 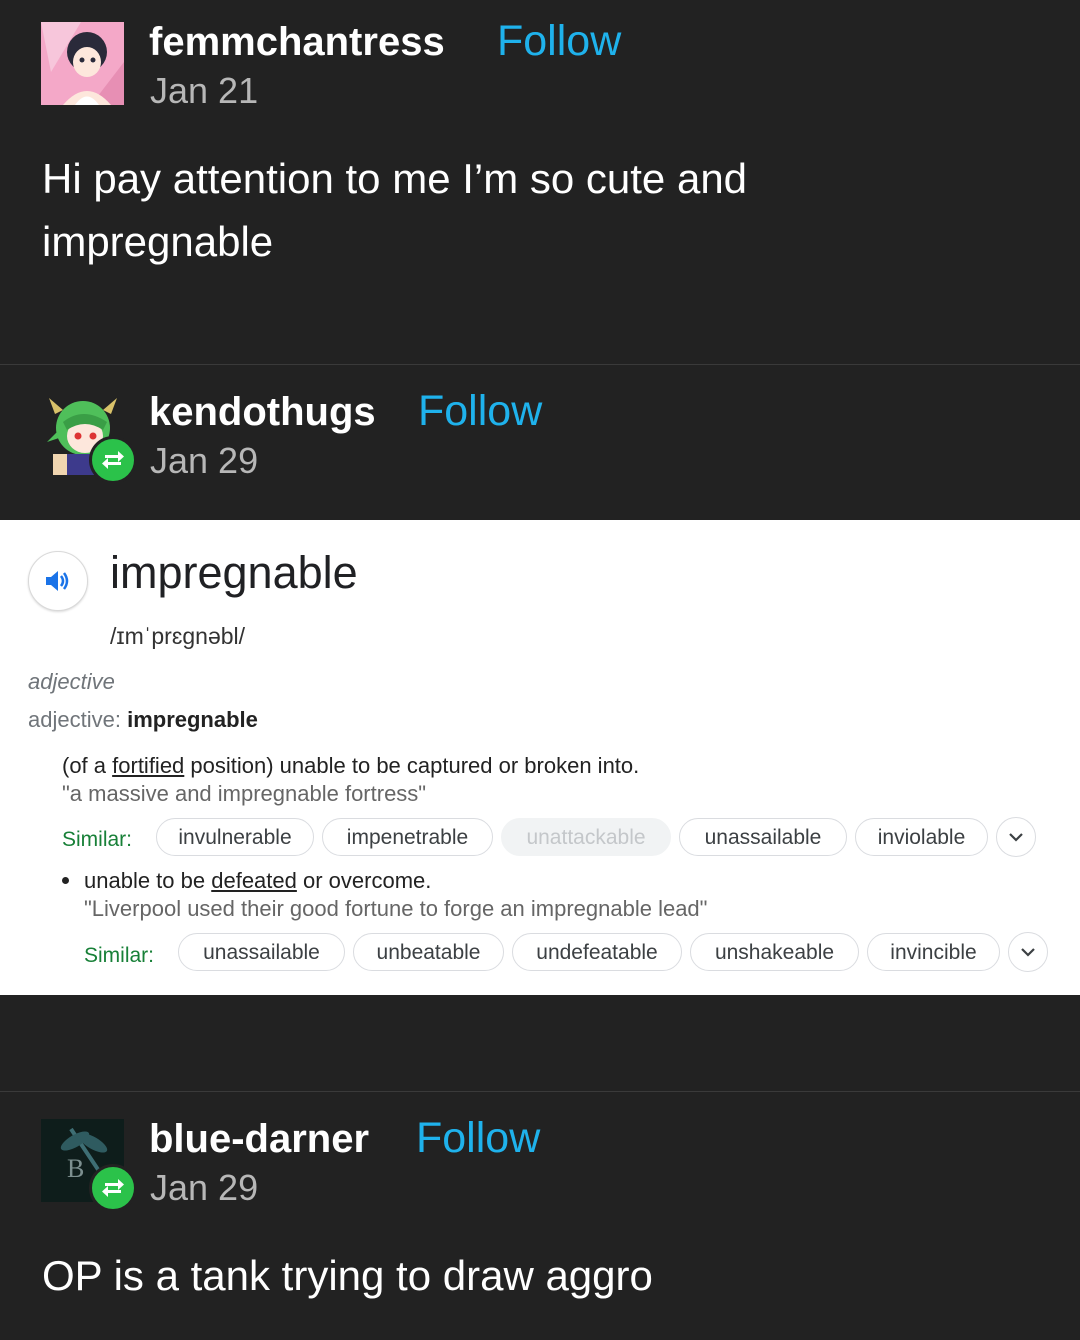 What do you see at coordinates (74, 719) in the screenshot?
I see `pos-label: adjective:` at bounding box center [74, 719].